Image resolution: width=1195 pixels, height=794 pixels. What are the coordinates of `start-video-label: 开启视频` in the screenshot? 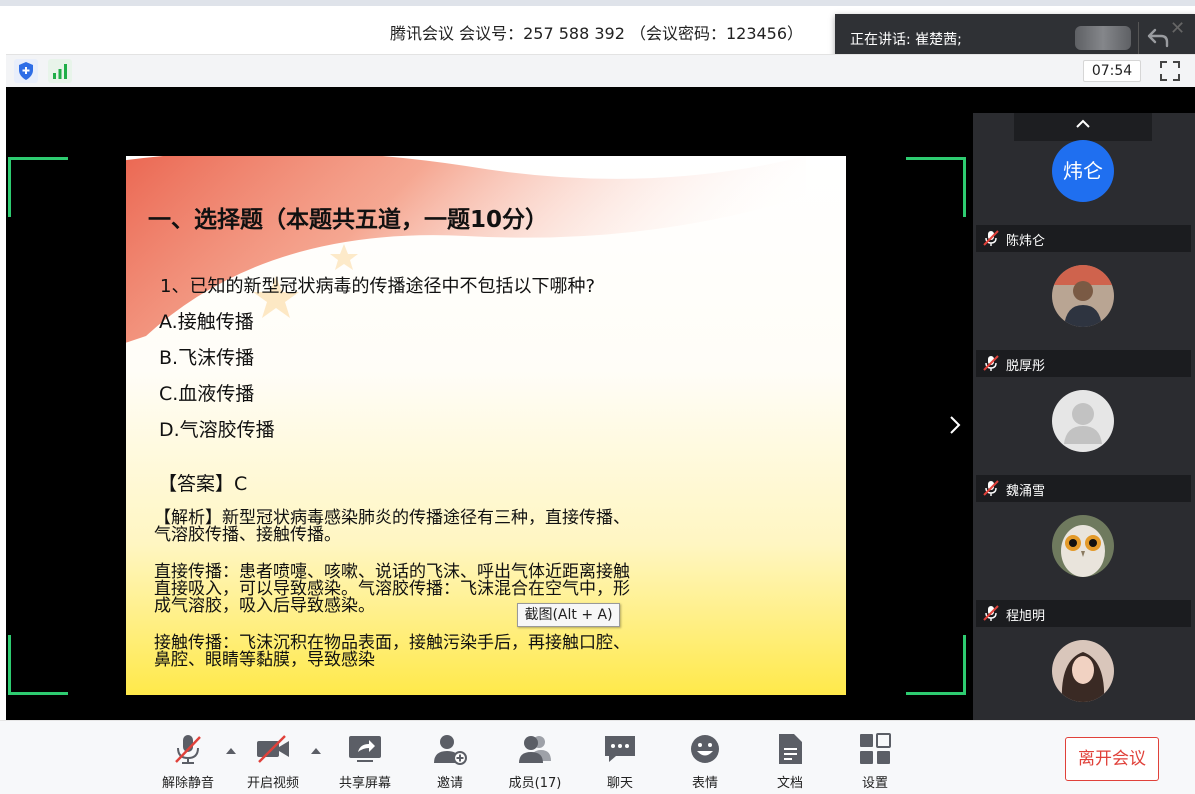 It's located at (272, 783).